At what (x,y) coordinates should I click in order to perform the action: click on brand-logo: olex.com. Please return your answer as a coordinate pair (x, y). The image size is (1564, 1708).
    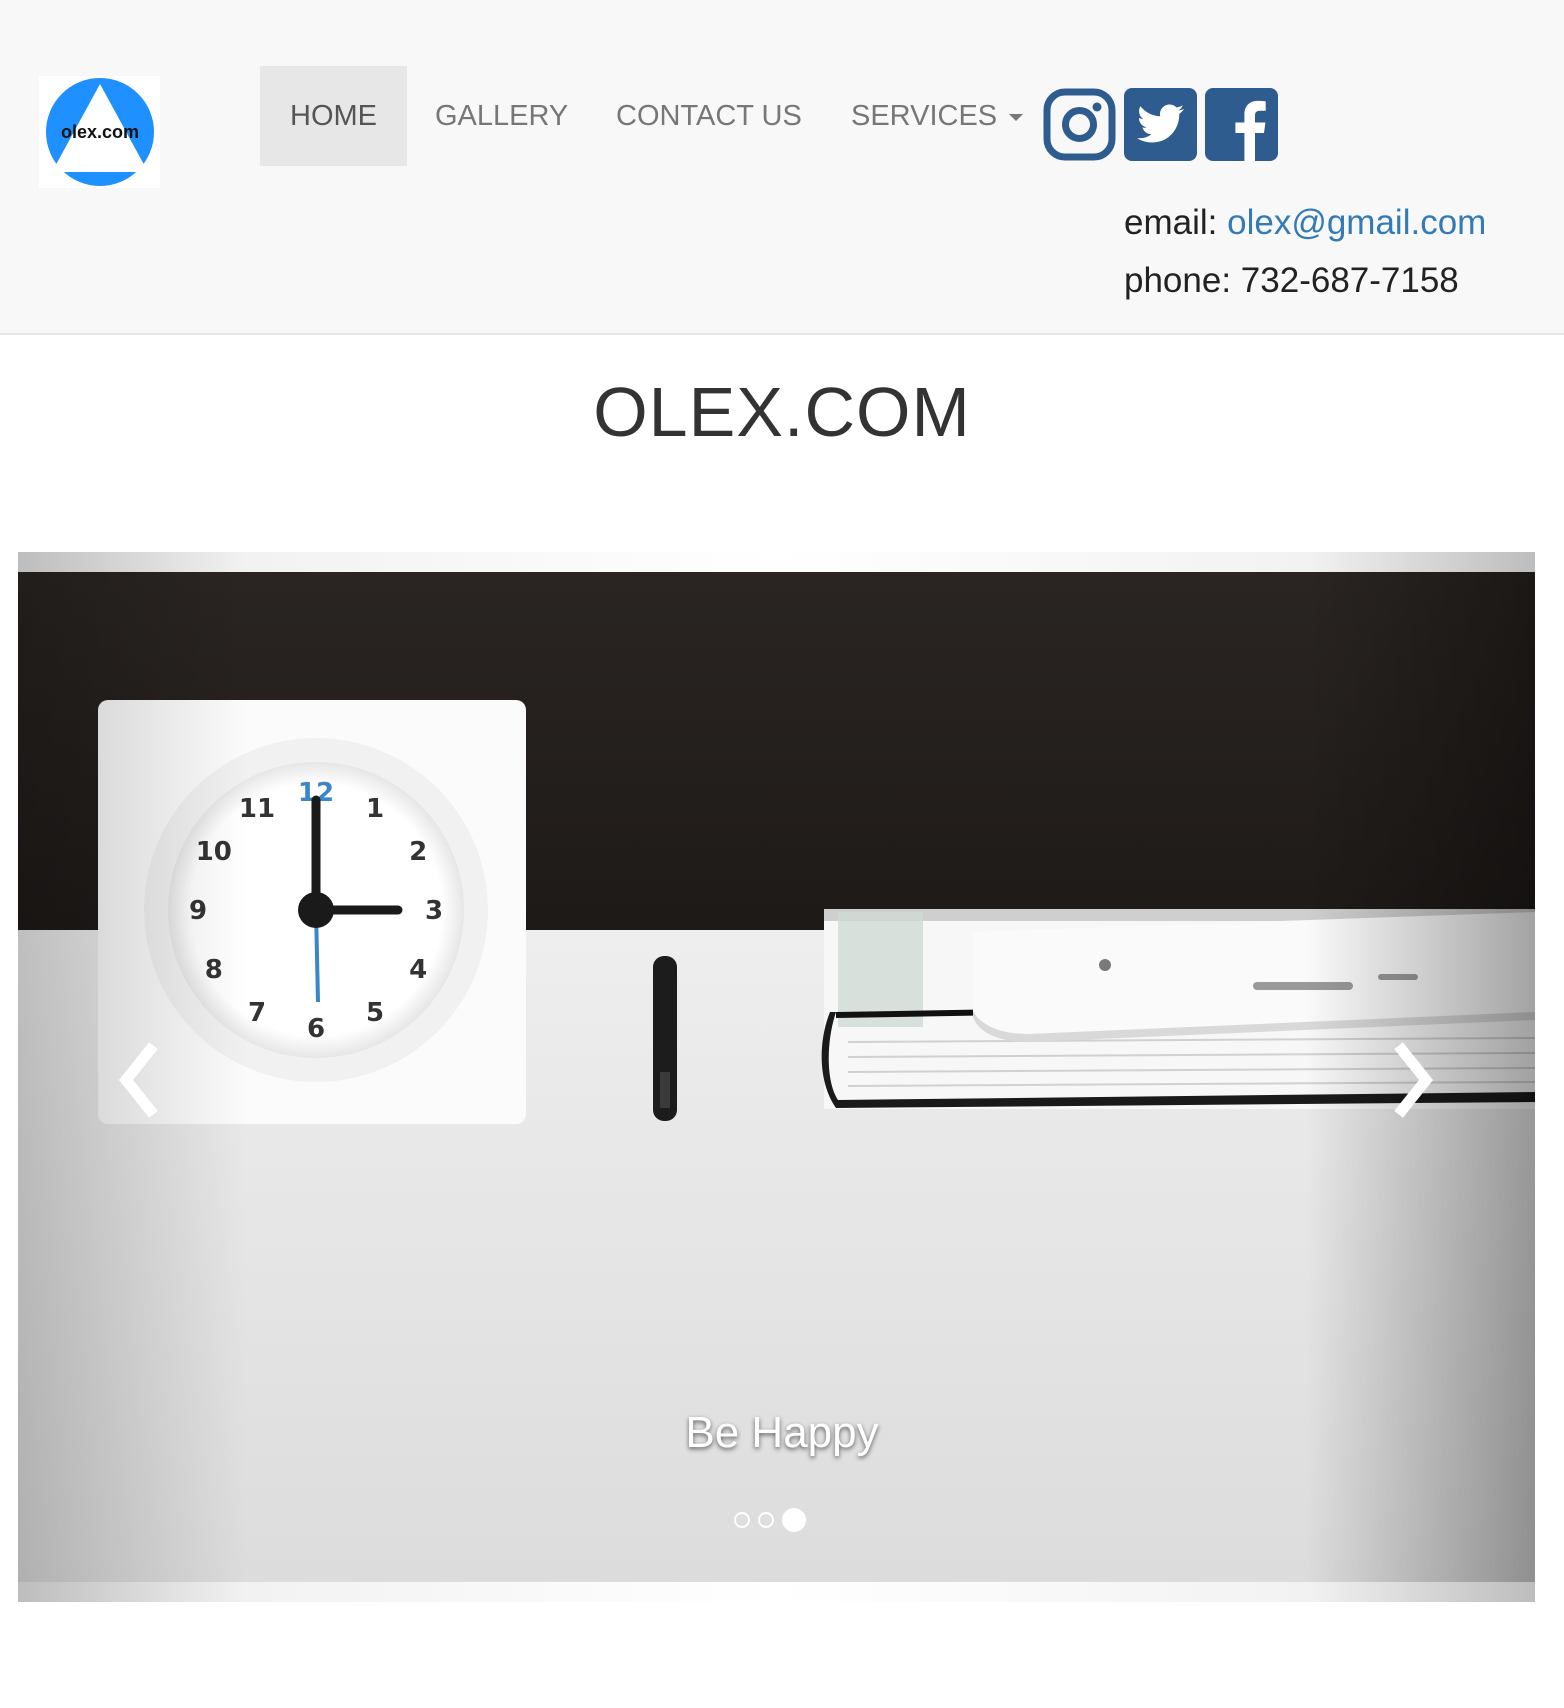
    Looking at the image, I should click on (99, 132).